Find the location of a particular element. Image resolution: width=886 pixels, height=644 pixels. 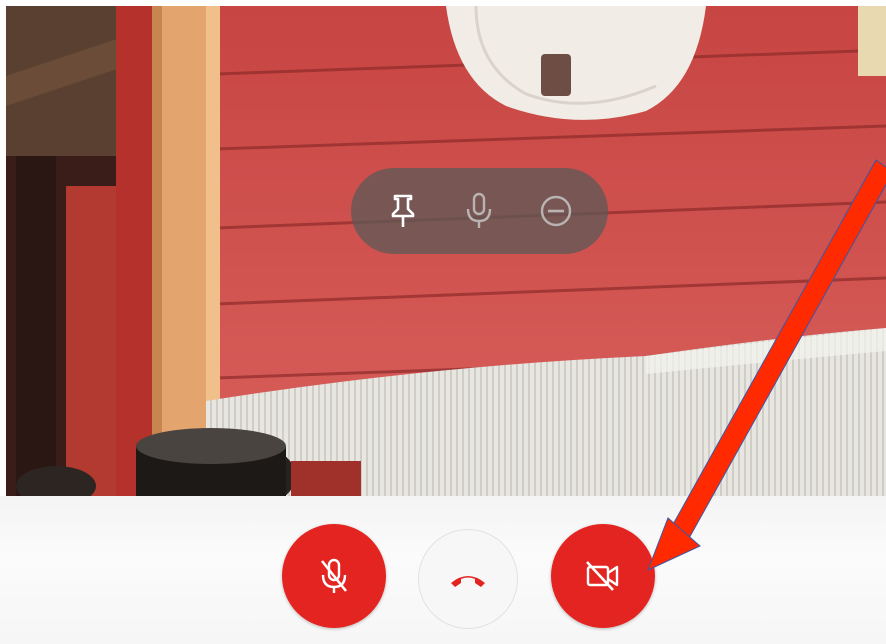

hang-up-icon is located at coordinates (468, 581).